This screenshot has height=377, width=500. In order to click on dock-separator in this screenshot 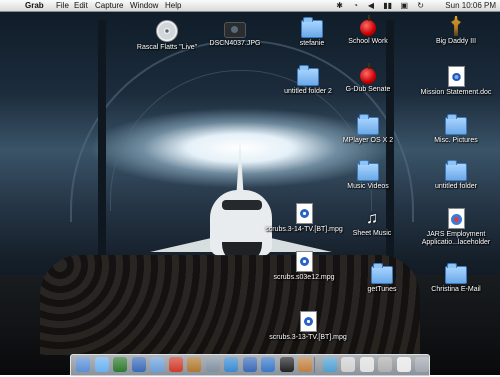, I will do `click(314, 365)`.